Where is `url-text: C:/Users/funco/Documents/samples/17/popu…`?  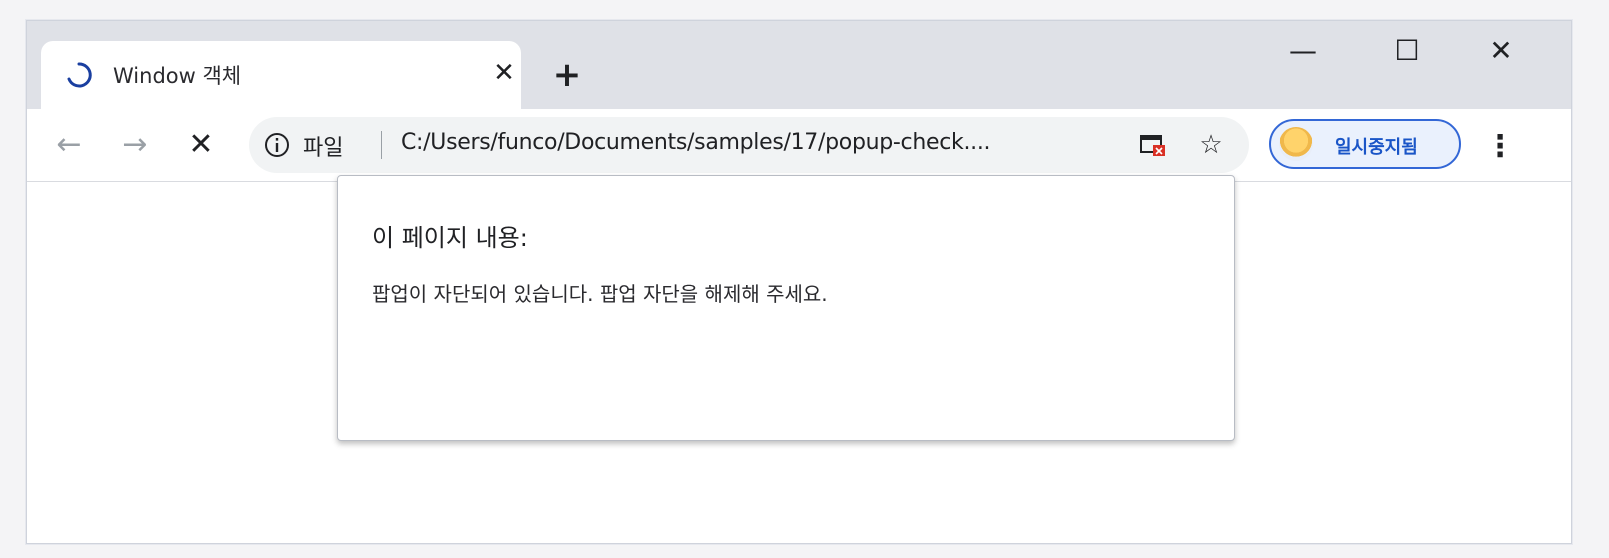 url-text: C:/Users/funco/Documents/samples/17/popu… is located at coordinates (696, 142).